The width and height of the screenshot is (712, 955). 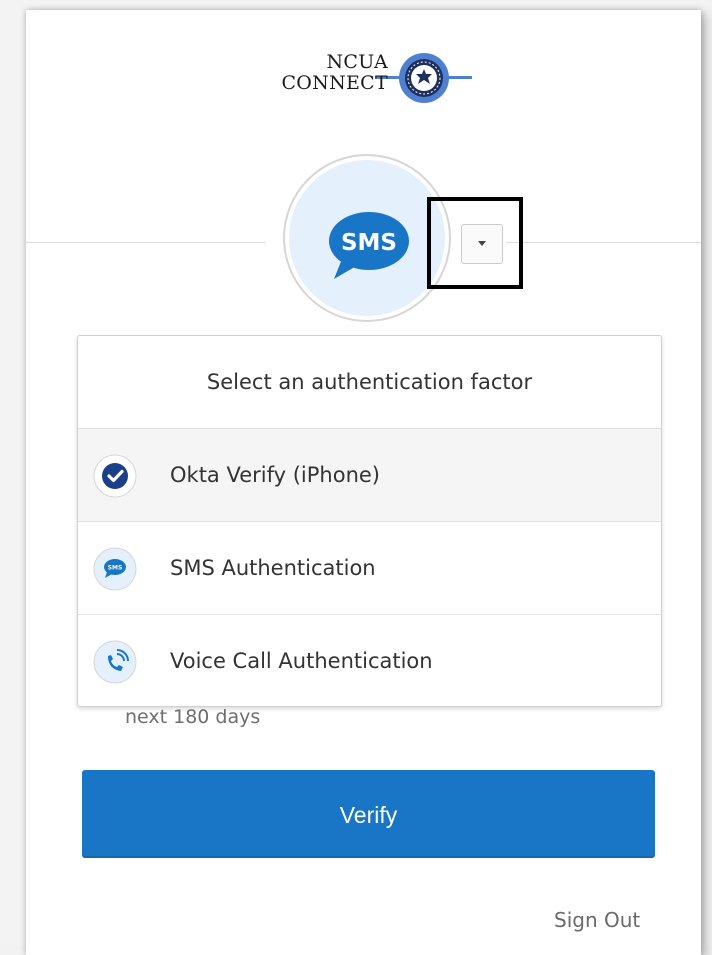 I want to click on menu-item-okta-verify: Okta Verify (iPhone), so click(x=369, y=475).